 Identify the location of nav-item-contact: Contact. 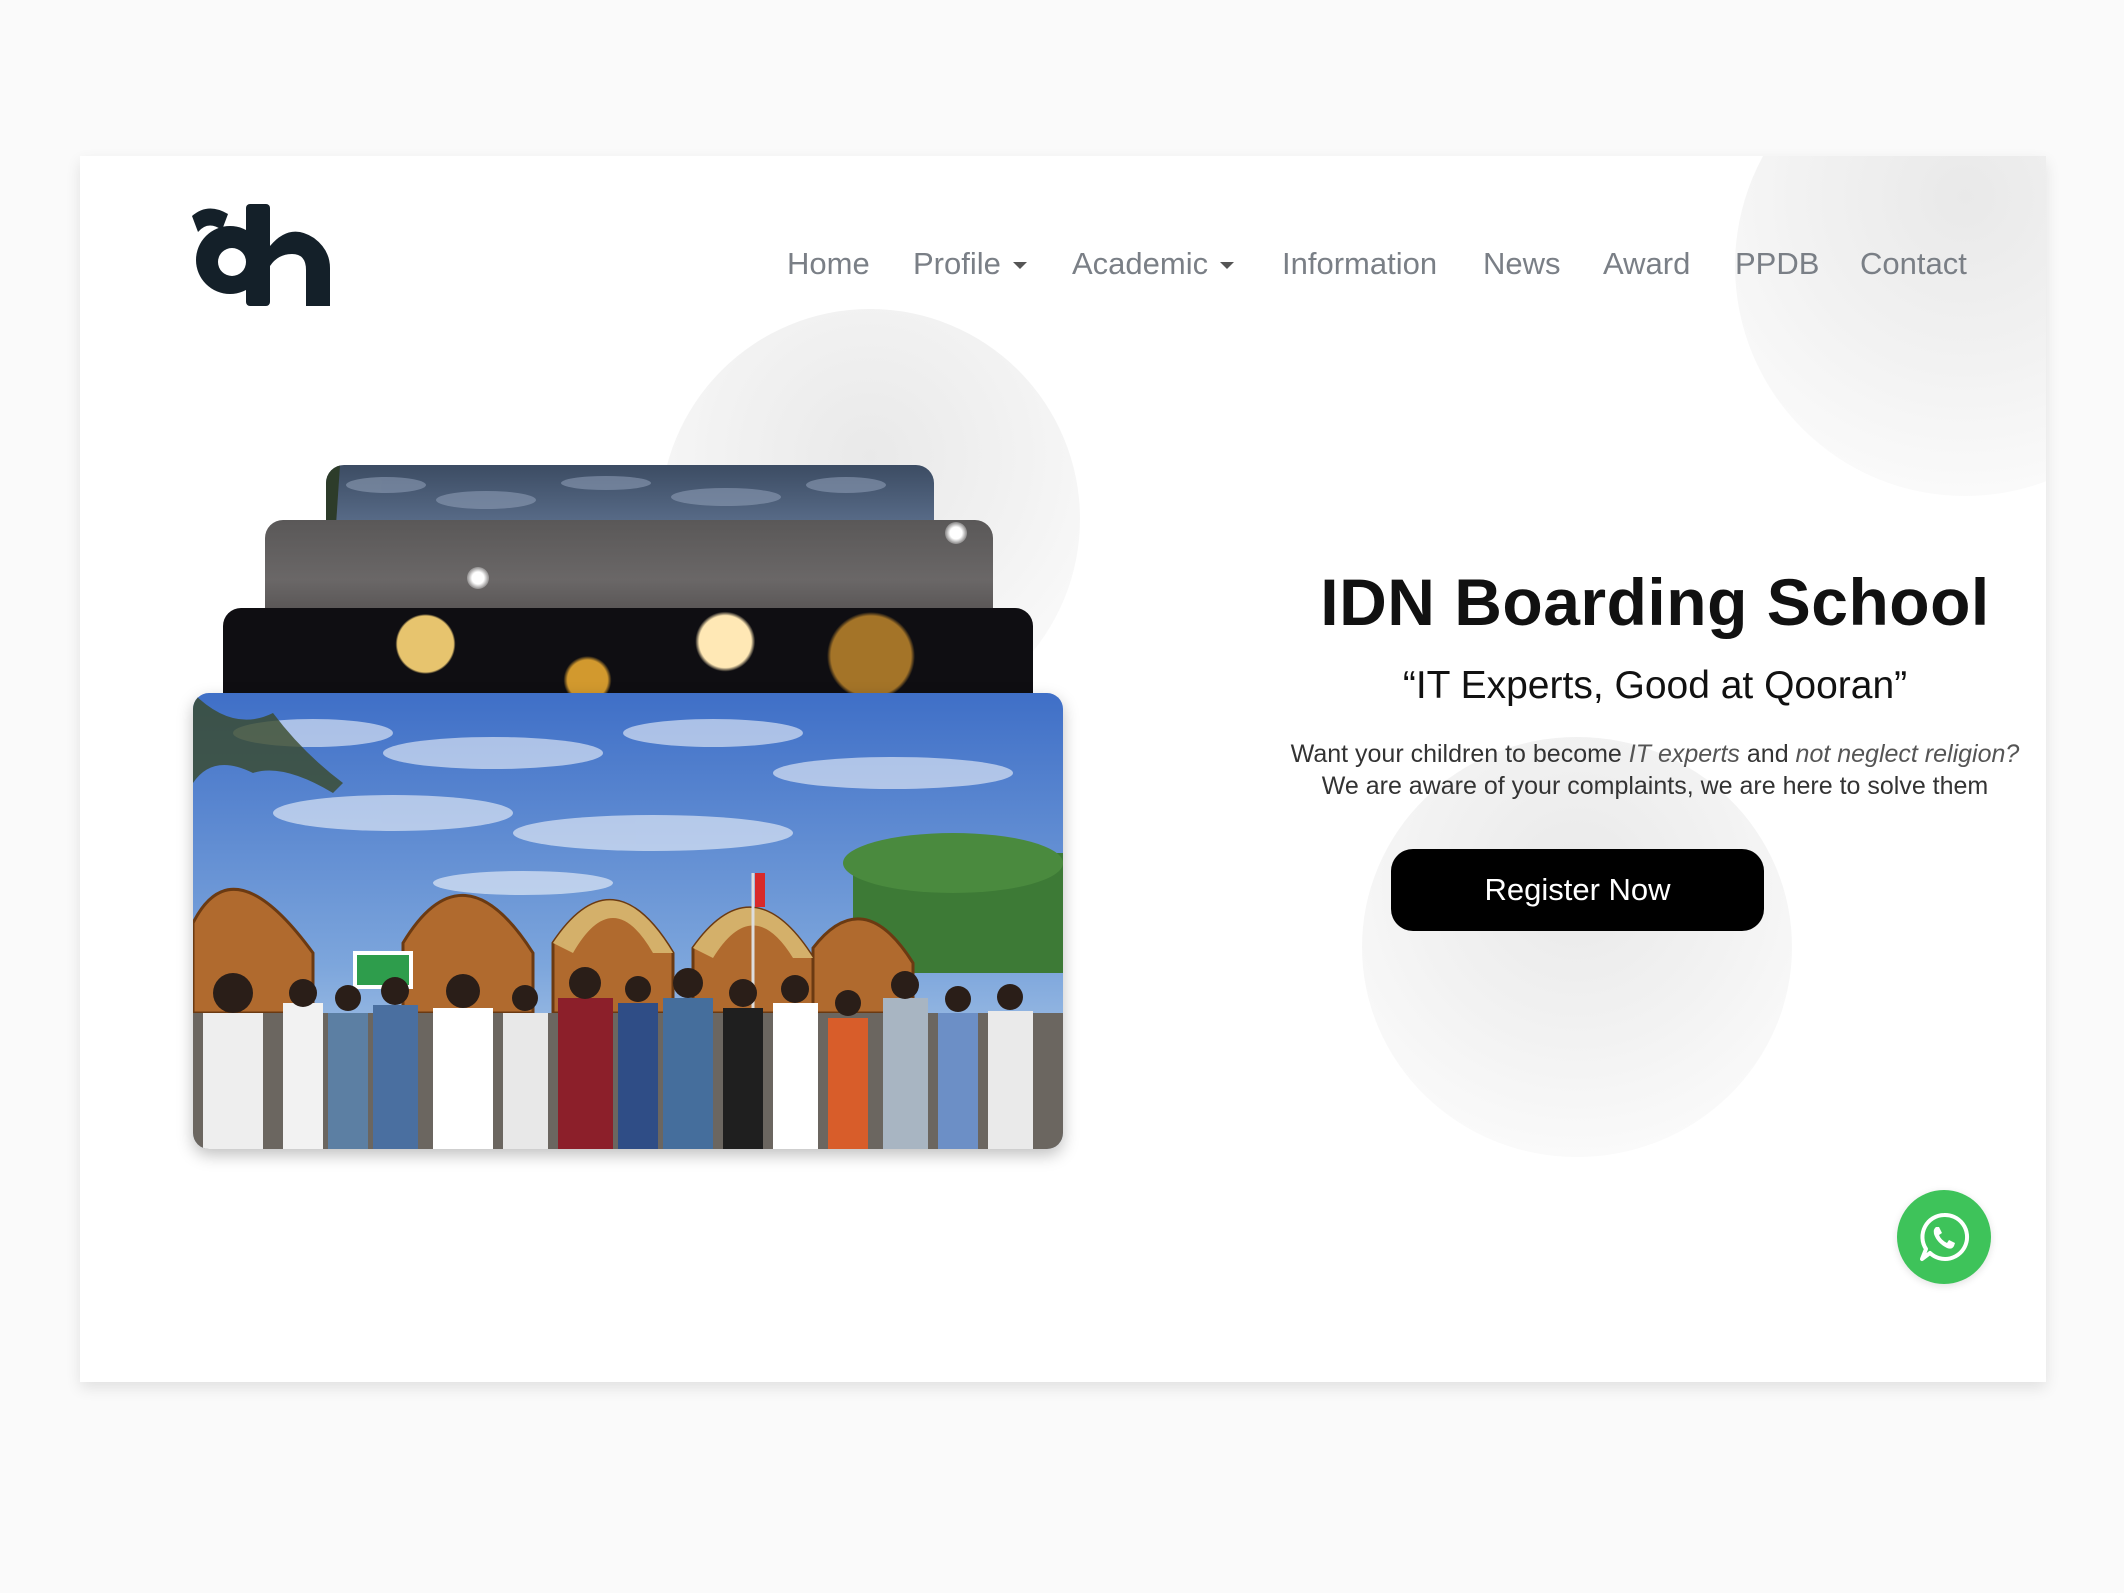
(1913, 264).